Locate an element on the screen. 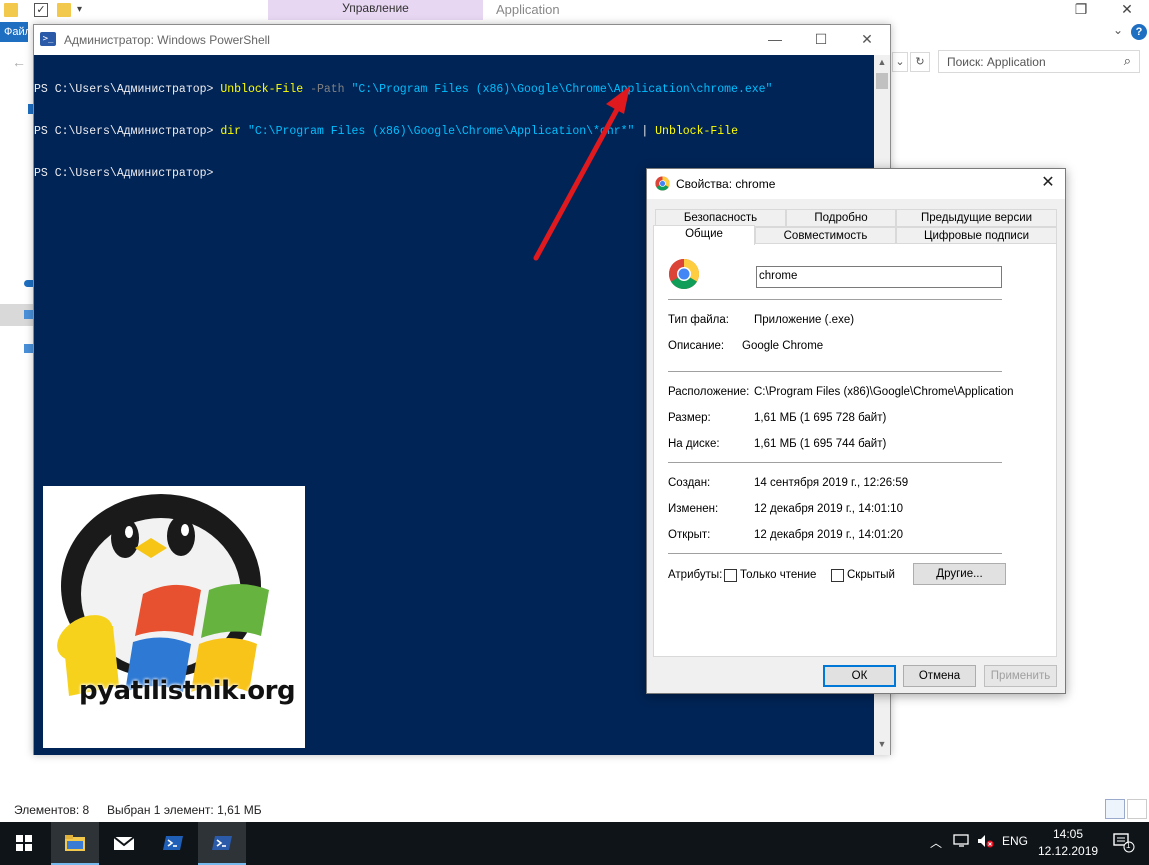  powershell-title: Администратор: Windows PowerShell is located at coordinates (167, 40).